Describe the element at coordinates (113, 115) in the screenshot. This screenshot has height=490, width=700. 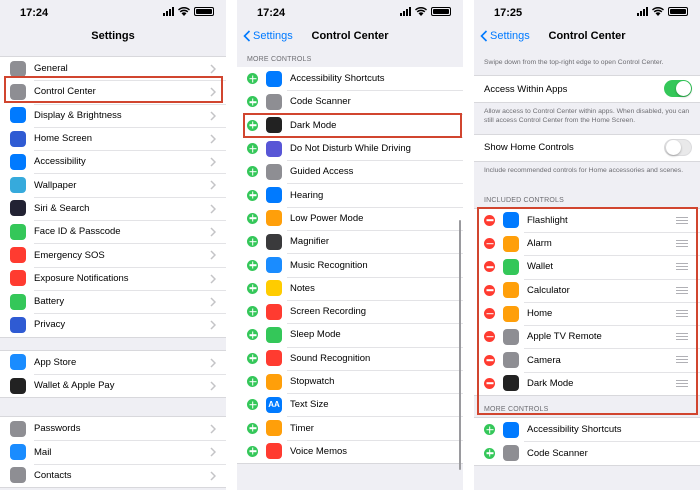
I see `settings-row: Display & Brightness` at that location.